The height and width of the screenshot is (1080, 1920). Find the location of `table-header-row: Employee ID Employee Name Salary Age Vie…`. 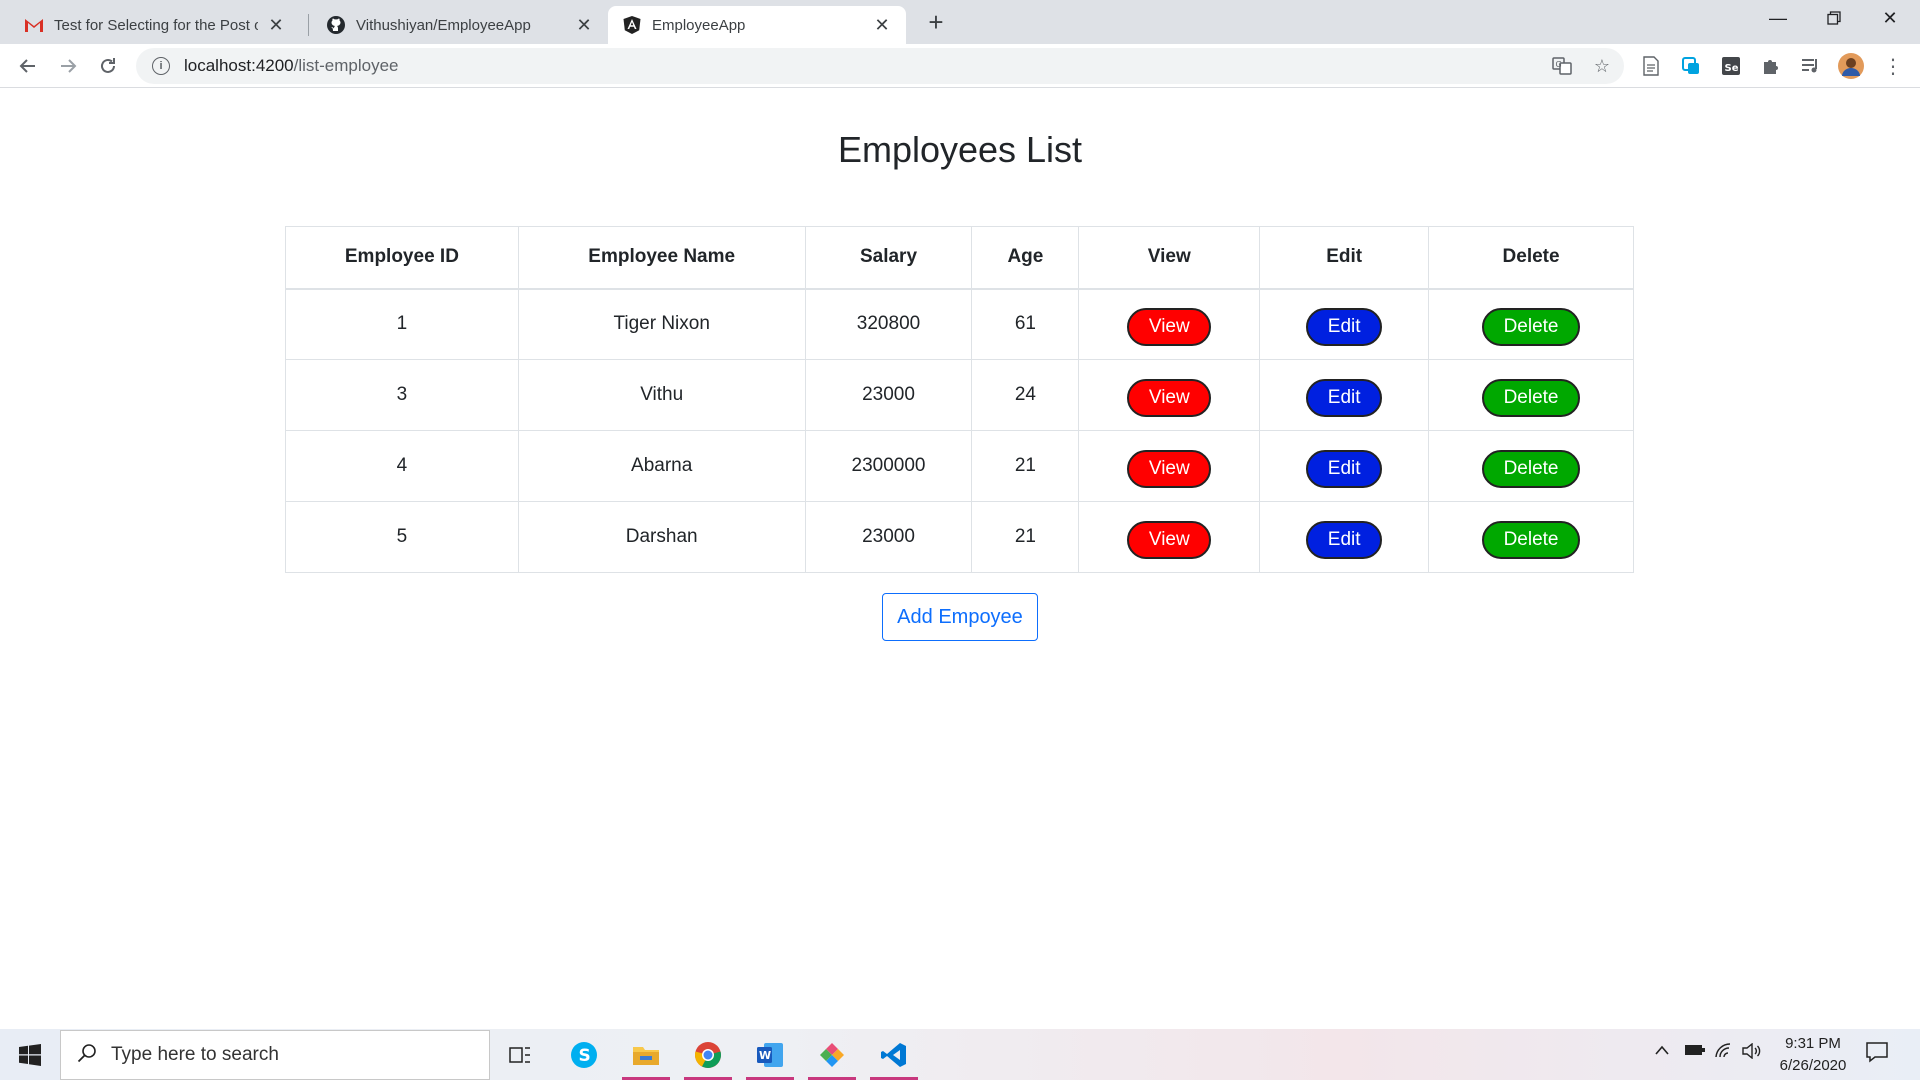

table-header-row: Employee ID Employee Name Salary Age Vie… is located at coordinates (959, 258).